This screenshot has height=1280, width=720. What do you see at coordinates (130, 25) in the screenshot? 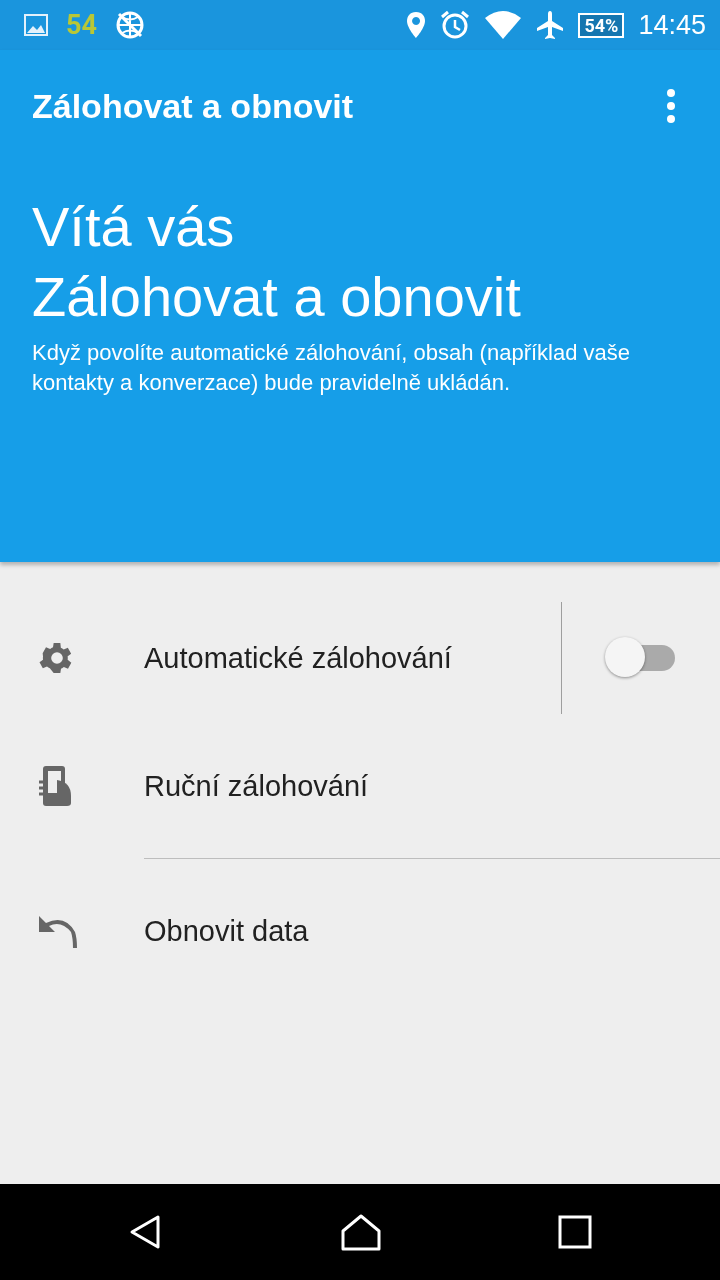
I see `globe-icon` at bounding box center [130, 25].